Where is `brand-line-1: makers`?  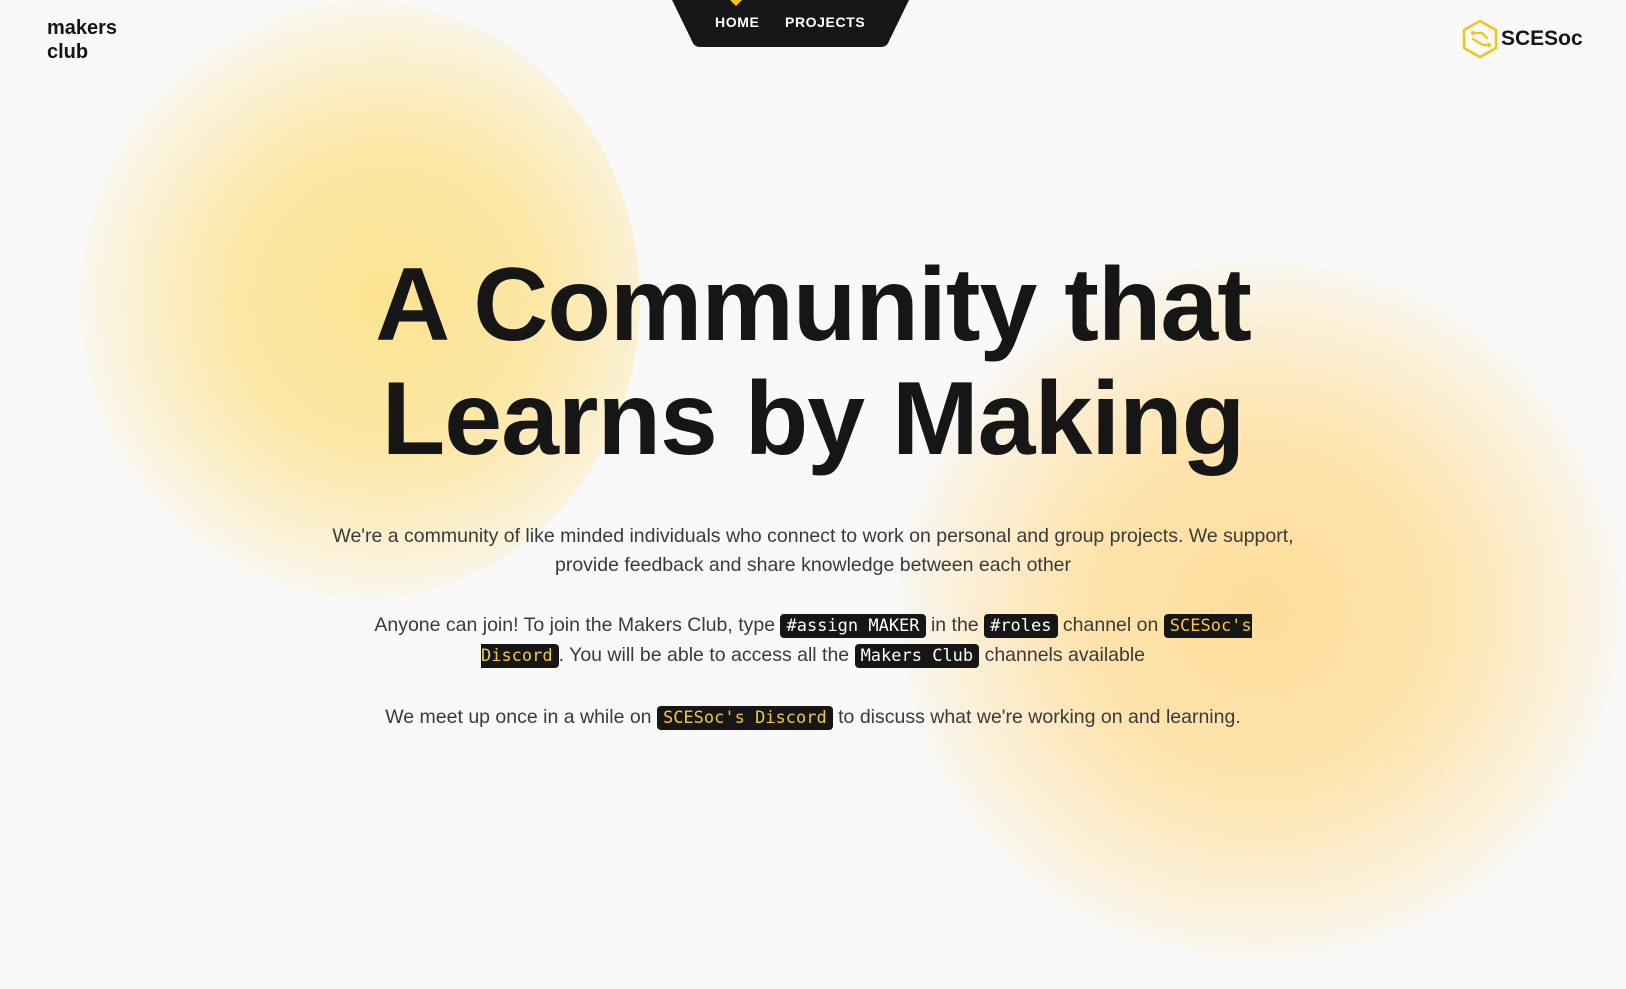 brand-line-1: makers is located at coordinates (82, 28).